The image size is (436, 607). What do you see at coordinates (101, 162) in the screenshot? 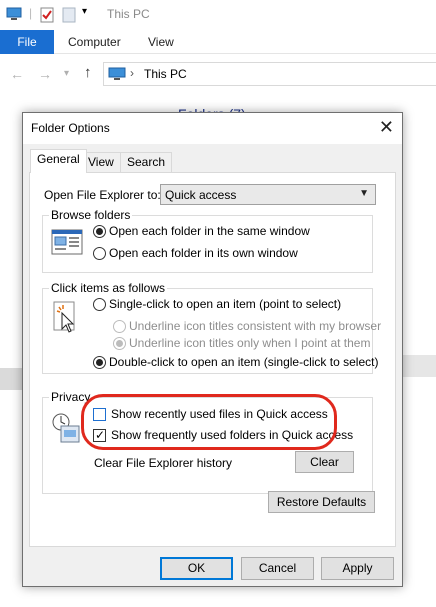
I see `tab-view: View` at bounding box center [101, 162].